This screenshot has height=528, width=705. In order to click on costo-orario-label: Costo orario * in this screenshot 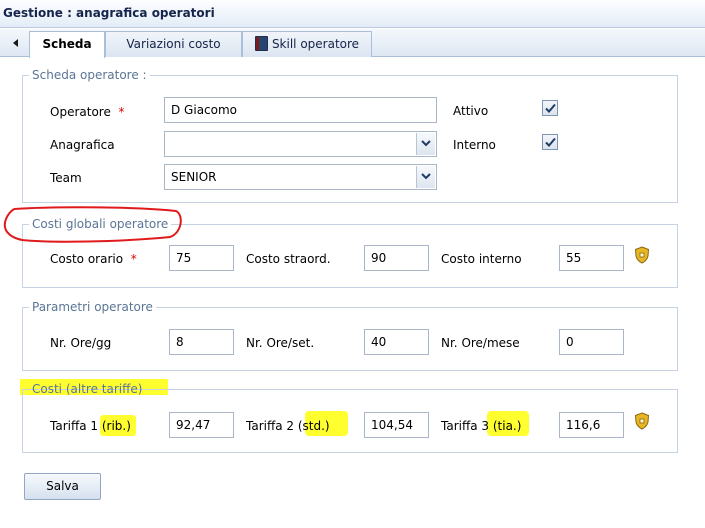, I will do `click(93, 259)`.